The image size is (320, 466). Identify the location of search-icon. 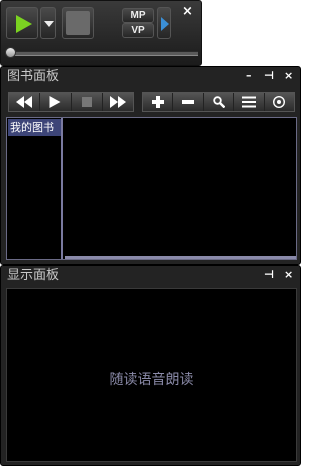
(218, 102).